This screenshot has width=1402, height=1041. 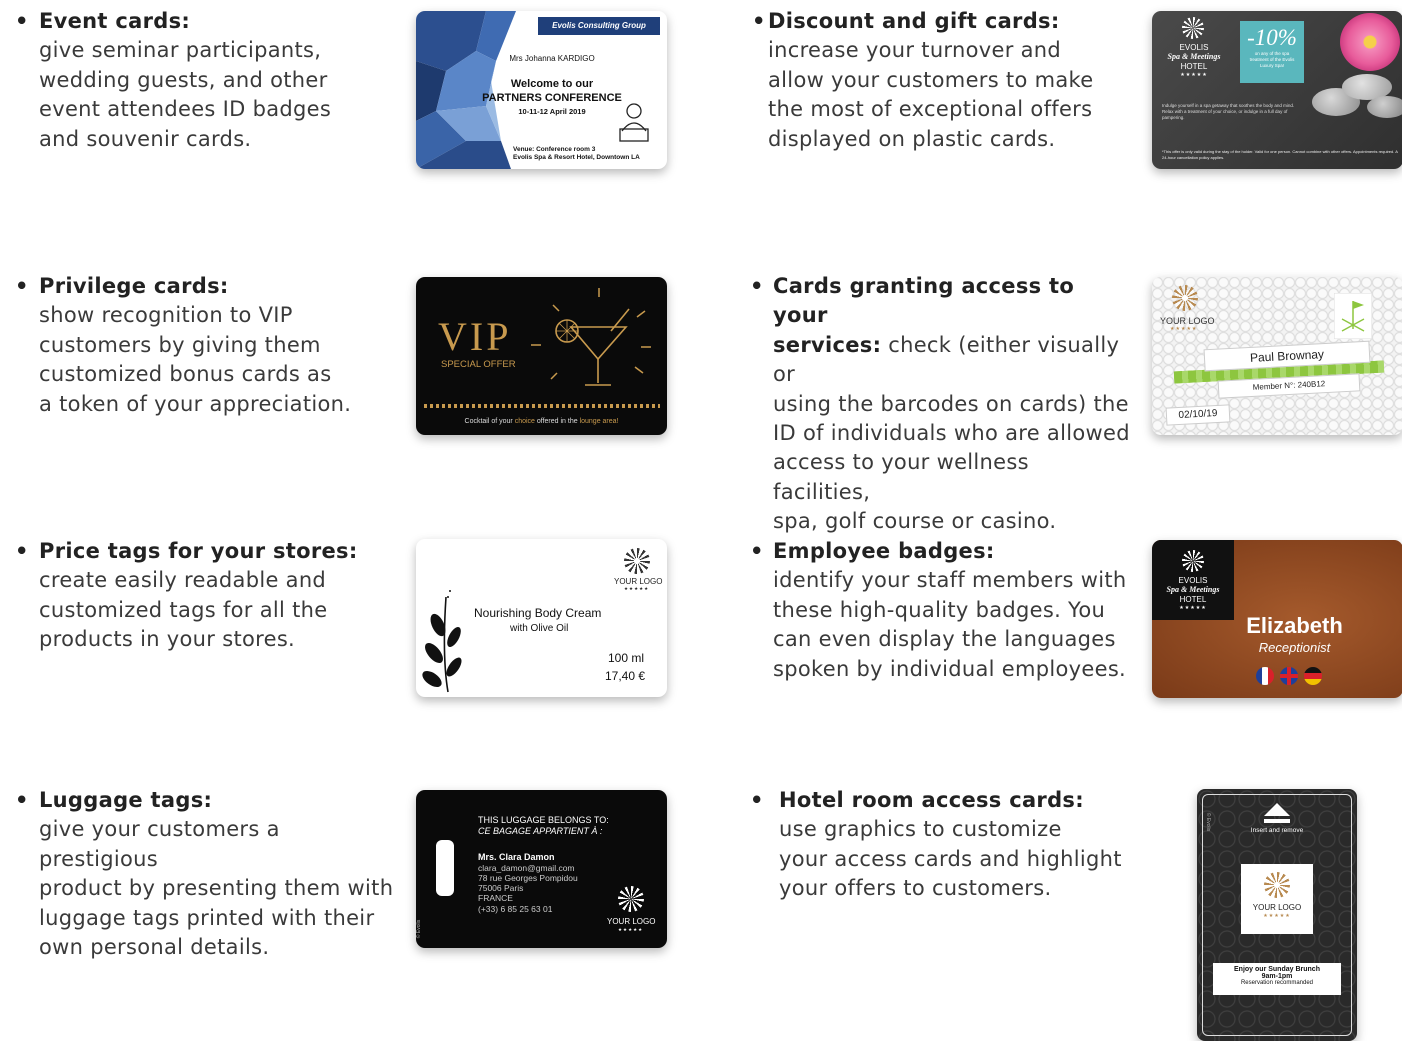 What do you see at coordinates (950, 668) in the screenshot?
I see `item-line: spoken by individual employees.` at bounding box center [950, 668].